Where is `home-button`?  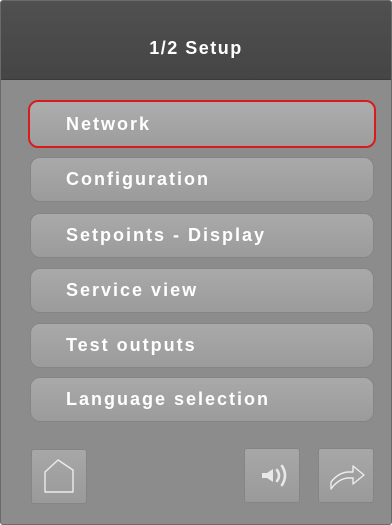
home-button is located at coordinates (59, 476).